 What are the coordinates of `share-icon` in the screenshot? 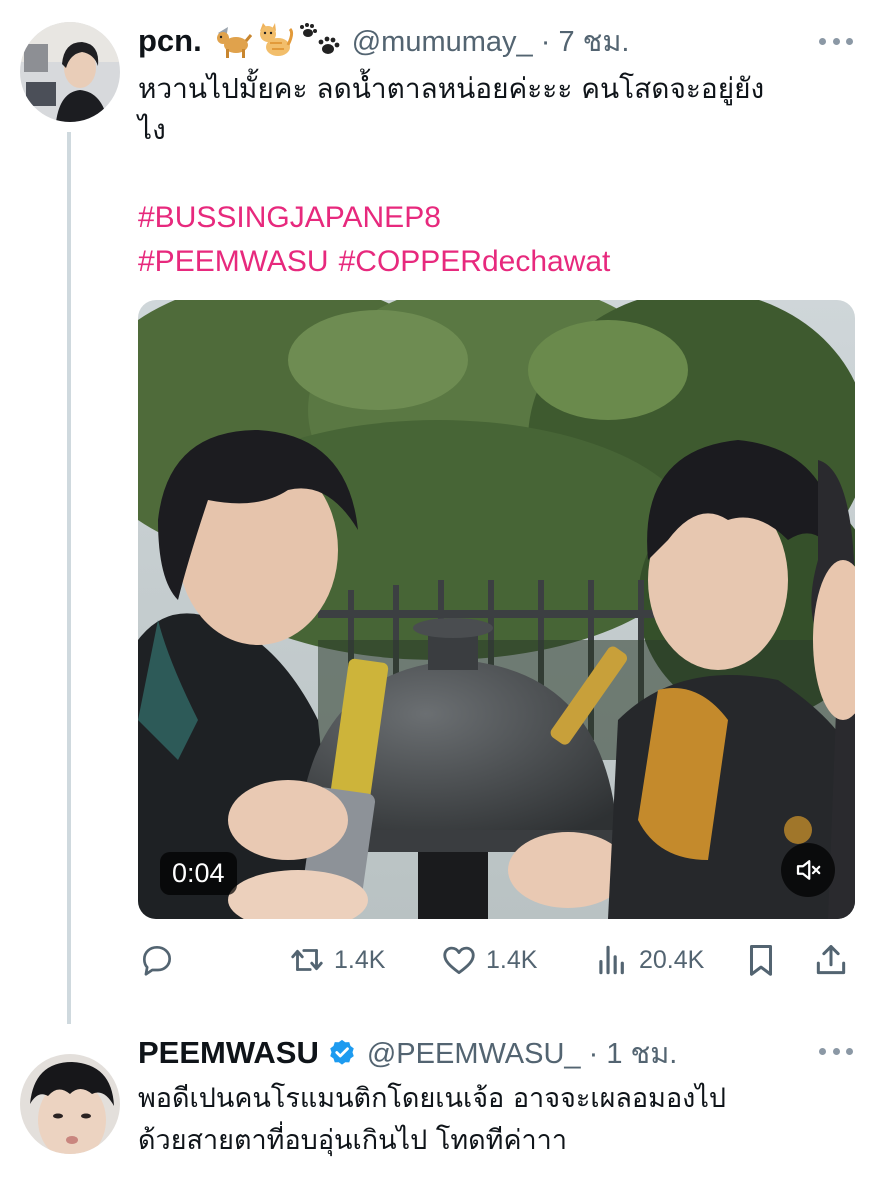 It's located at (831, 960).